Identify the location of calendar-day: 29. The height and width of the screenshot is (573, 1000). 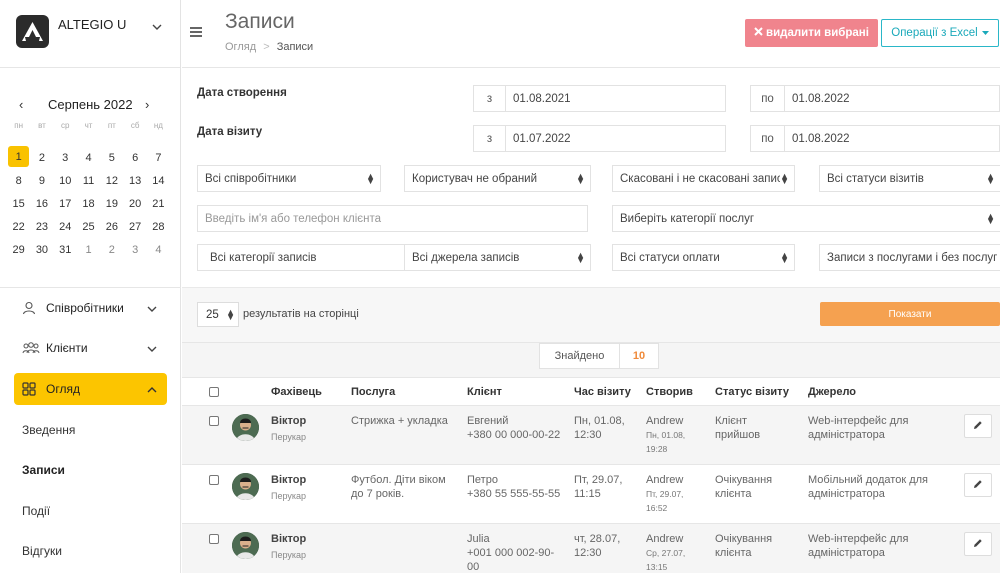
(18, 249).